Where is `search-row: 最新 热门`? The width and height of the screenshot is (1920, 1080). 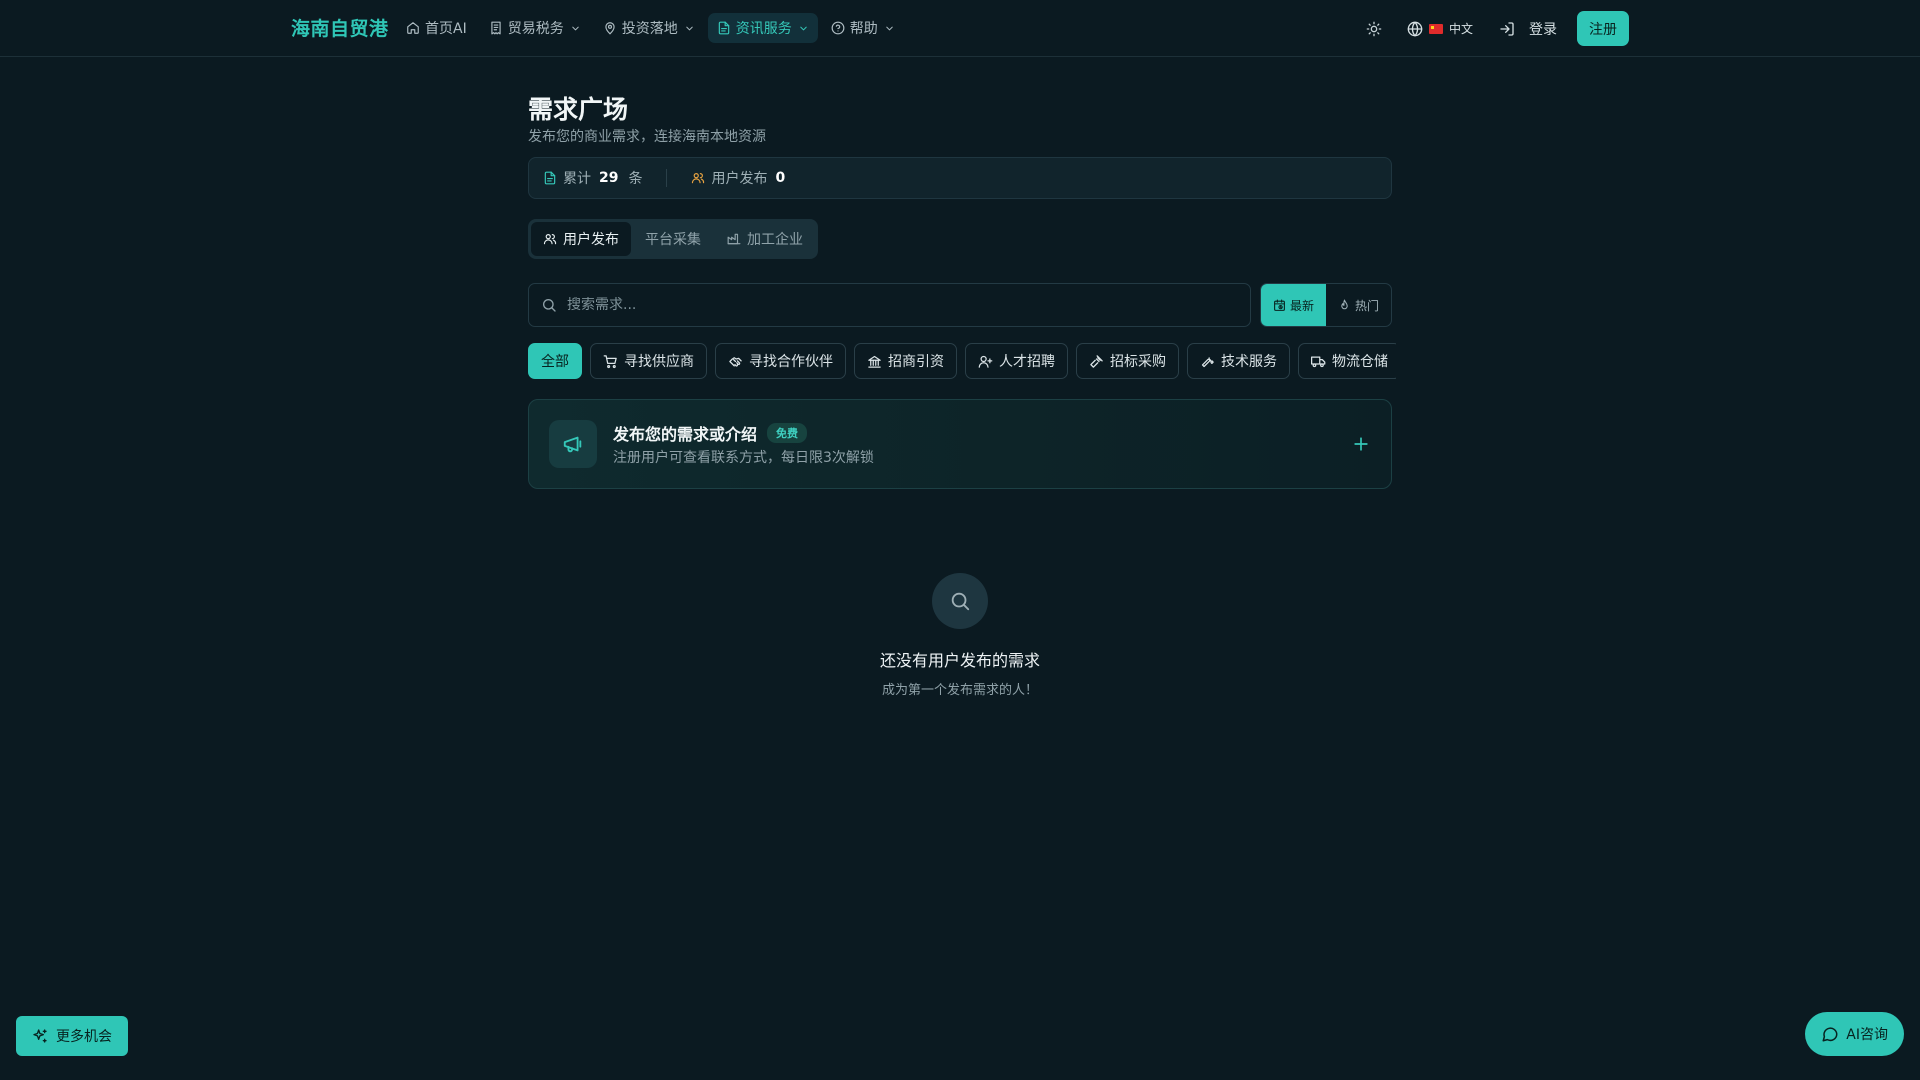 search-row: 最新 热门 is located at coordinates (960, 305).